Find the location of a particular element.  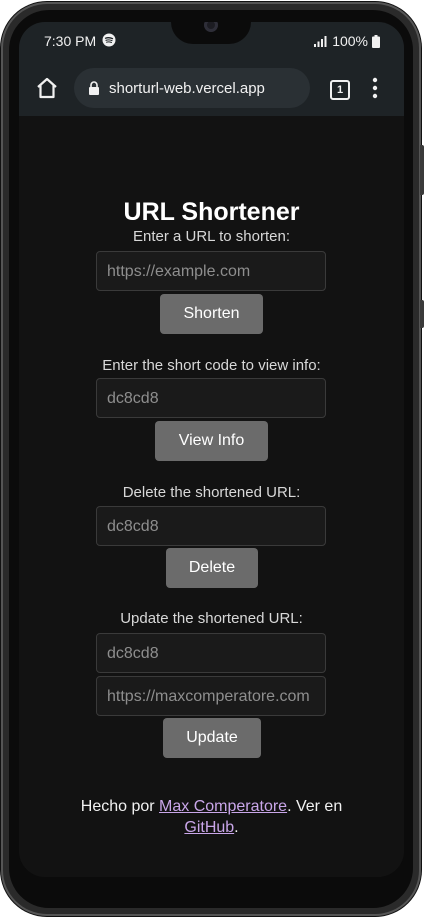

delete-code-input: dc8cd8 is located at coordinates (211, 526).